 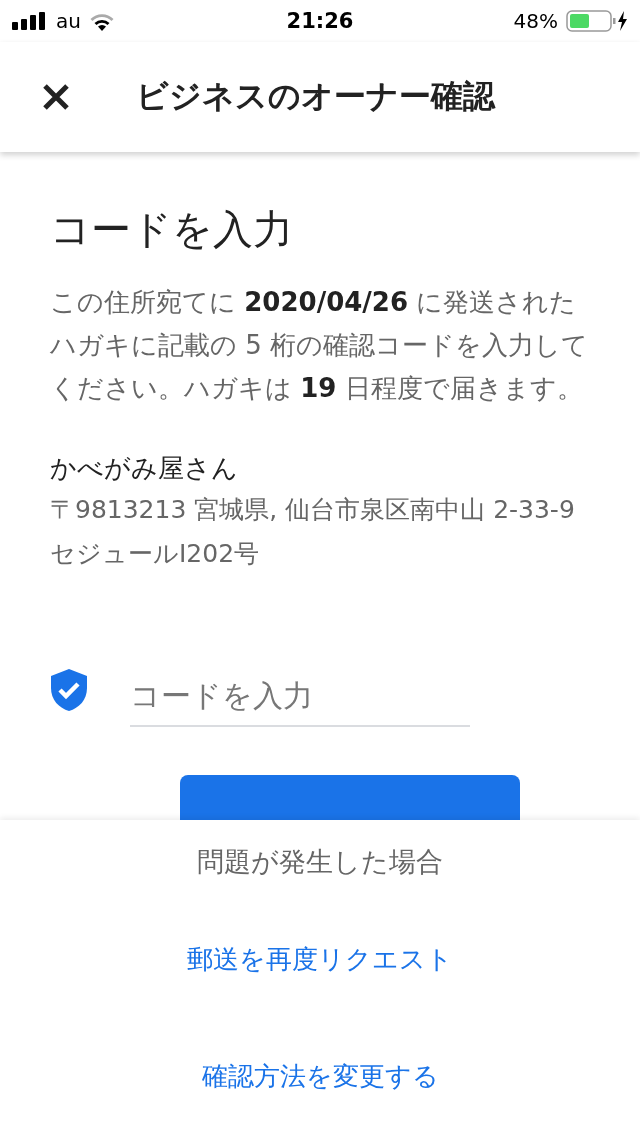 What do you see at coordinates (172, 229) in the screenshot?
I see `section-heading: コードを入力` at bounding box center [172, 229].